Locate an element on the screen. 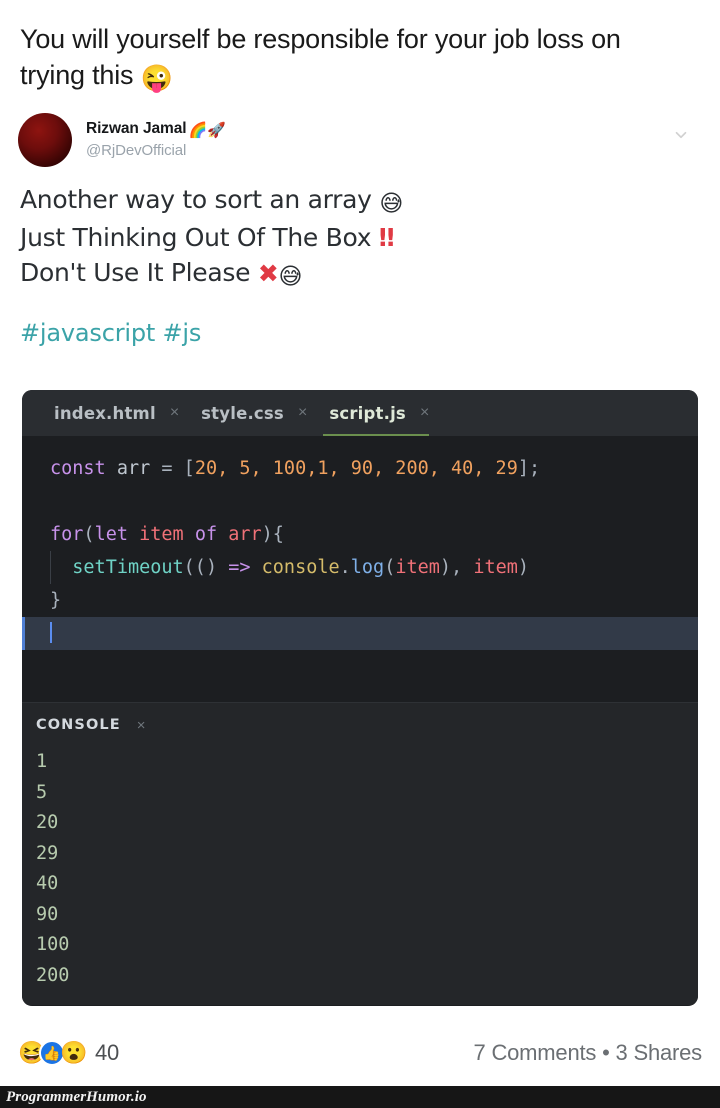 The image size is (720, 1108). statement-end: ]; is located at coordinates (529, 468).